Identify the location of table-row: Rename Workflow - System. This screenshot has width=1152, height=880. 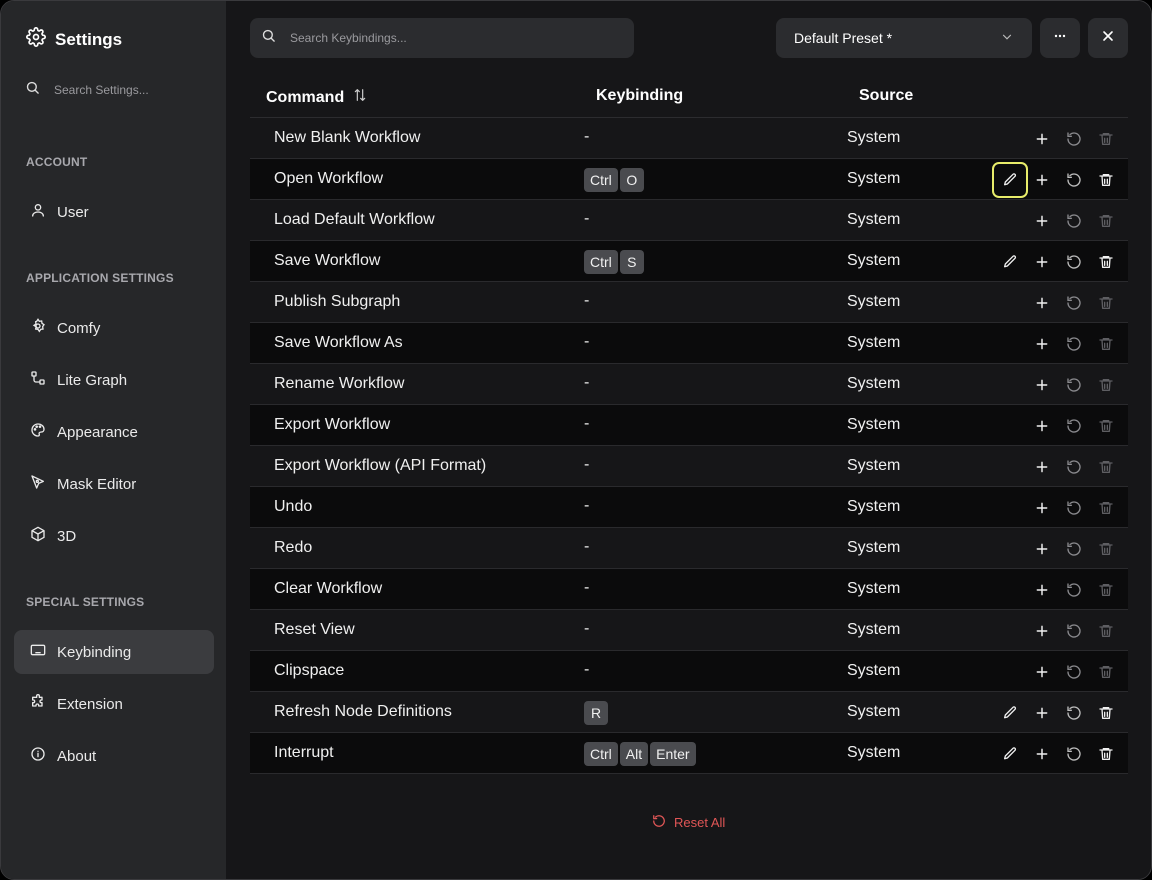
(689, 384).